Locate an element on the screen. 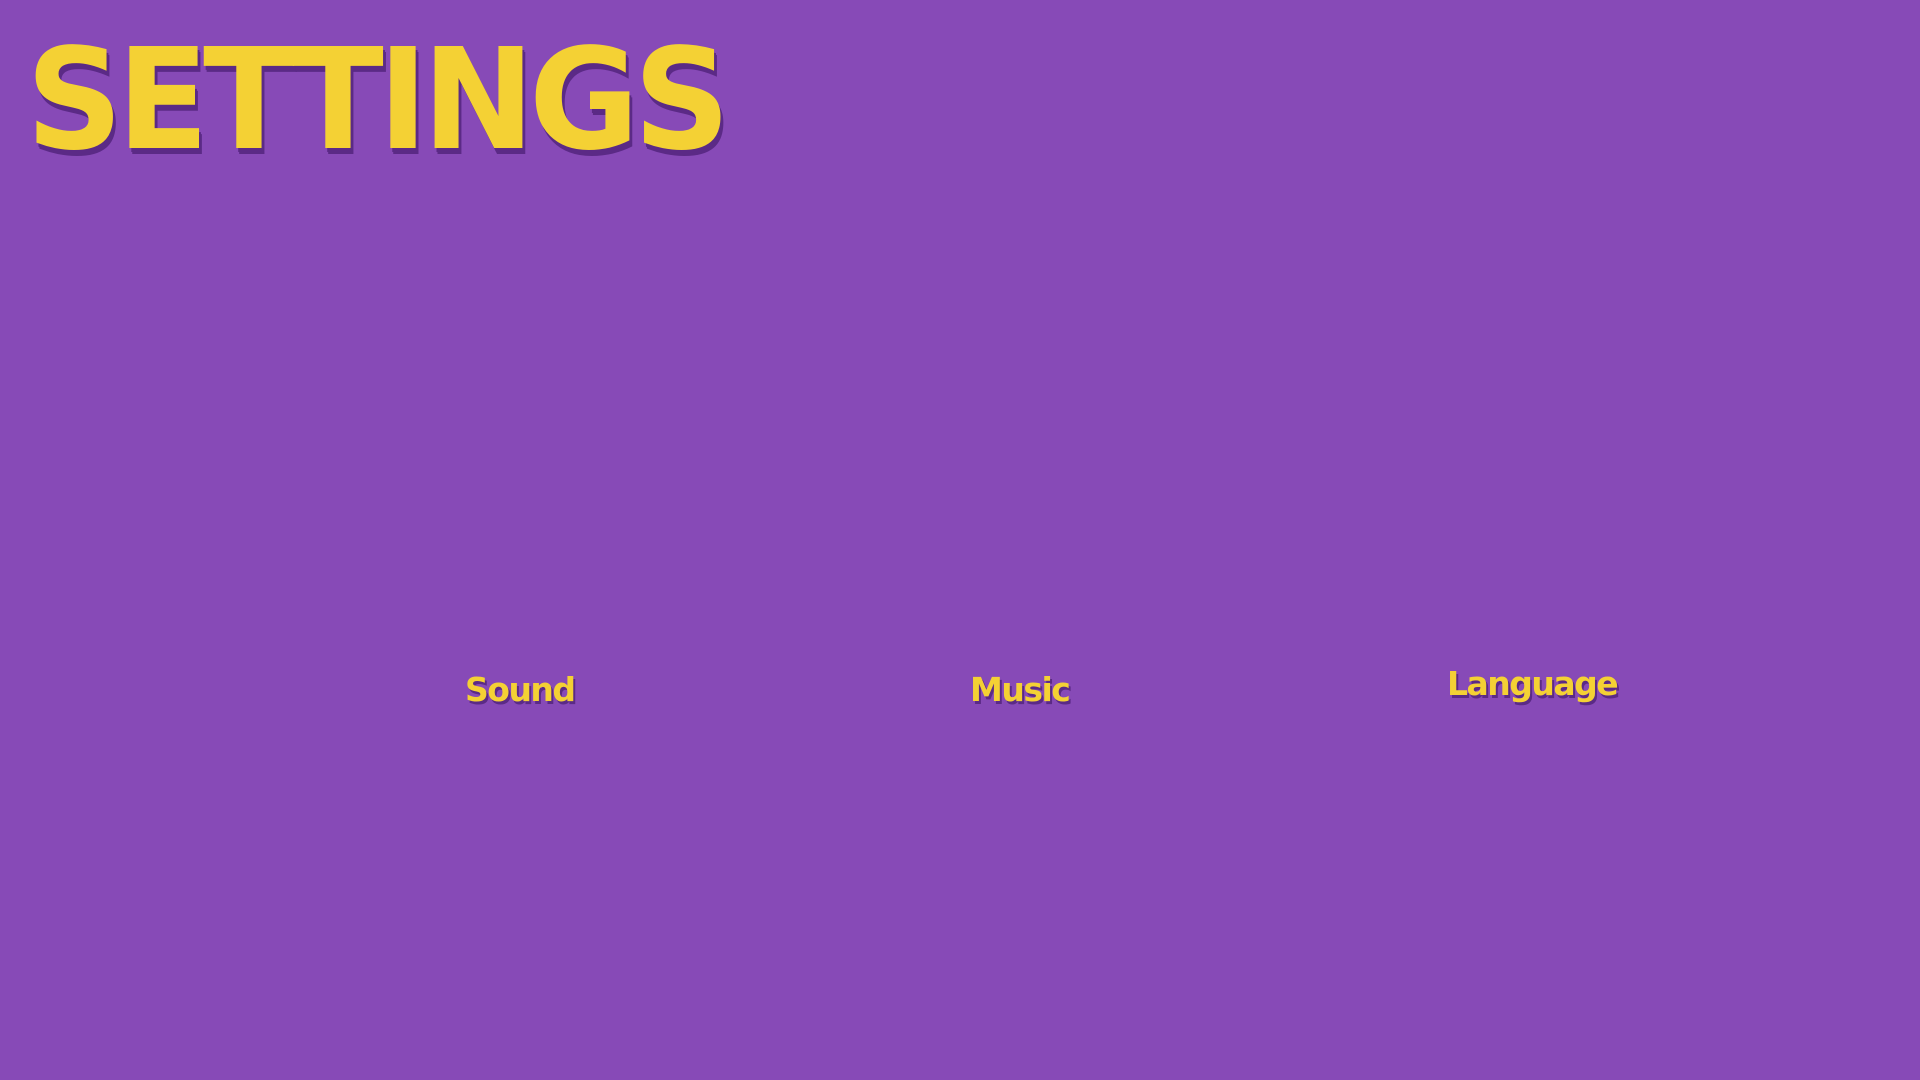  language-option-button: Language is located at coordinates (1533, 684).